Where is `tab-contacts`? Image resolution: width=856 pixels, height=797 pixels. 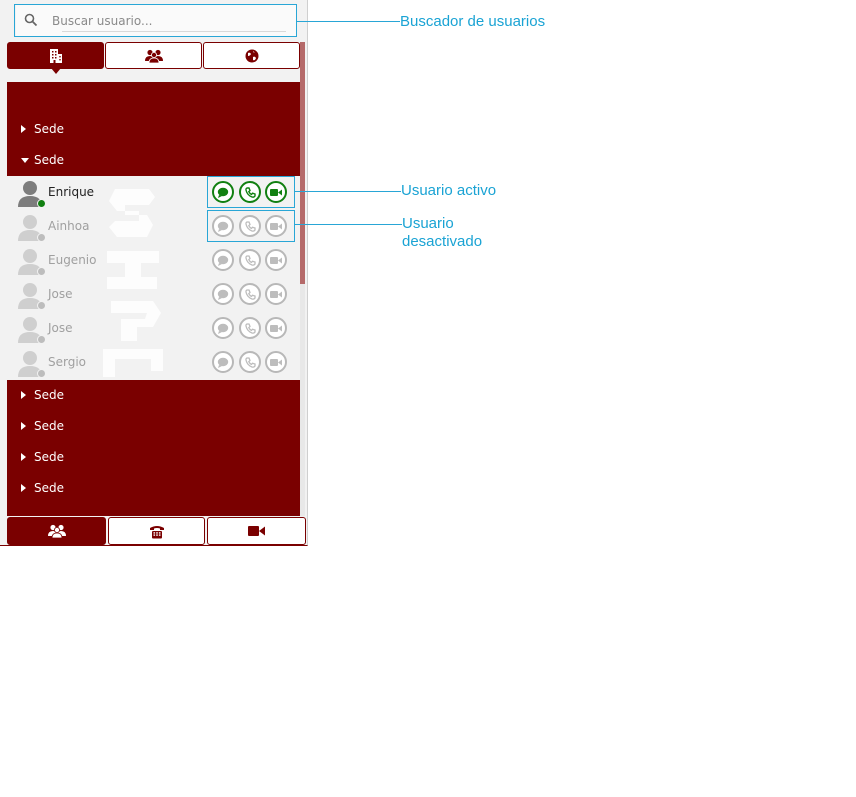
tab-contacts is located at coordinates (56, 531).